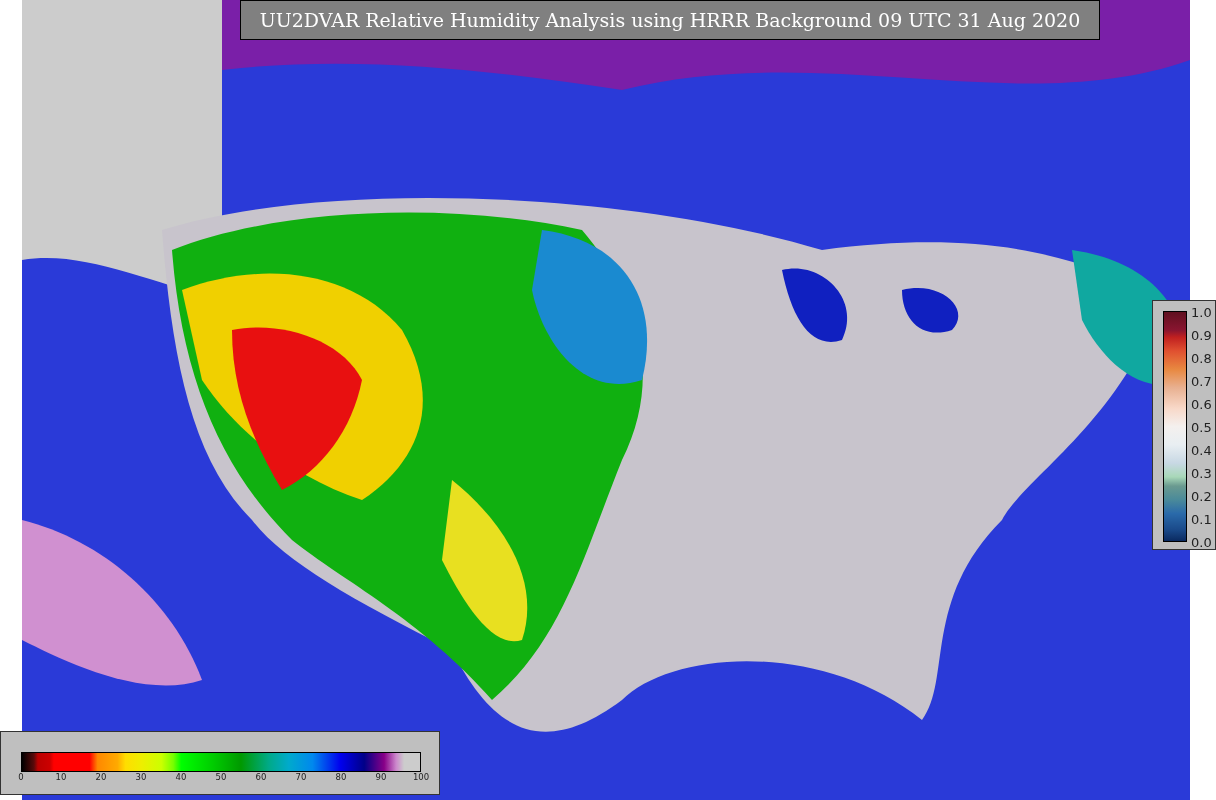 Image resolution: width=1216 pixels, height=800 pixels. I want to click on tick-label: 20, so click(101, 777).